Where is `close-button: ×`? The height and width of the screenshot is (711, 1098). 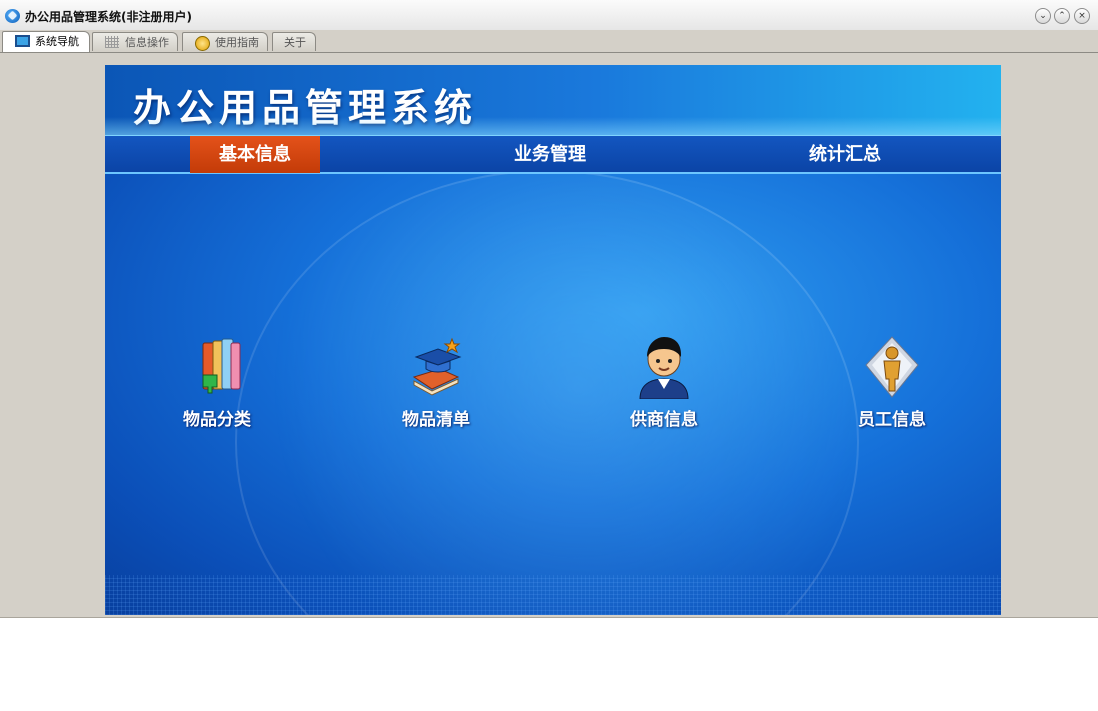 close-button: × is located at coordinates (1082, 16).